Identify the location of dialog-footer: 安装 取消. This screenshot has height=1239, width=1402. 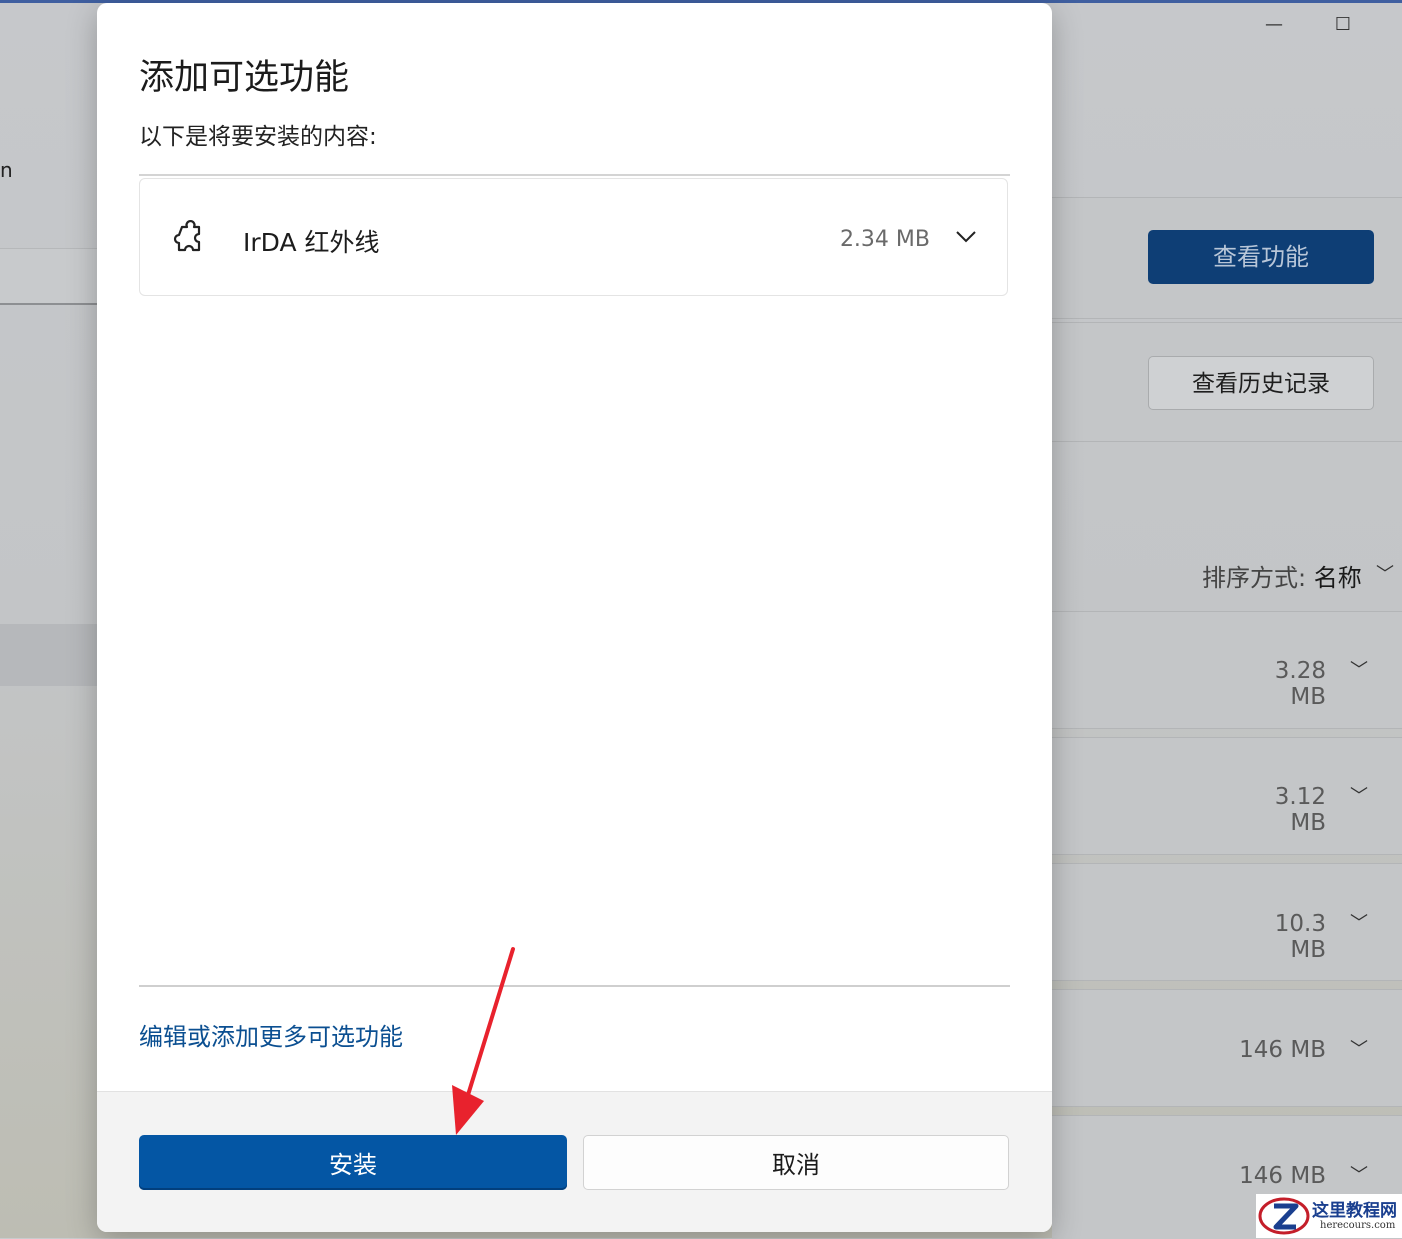
(574, 1161).